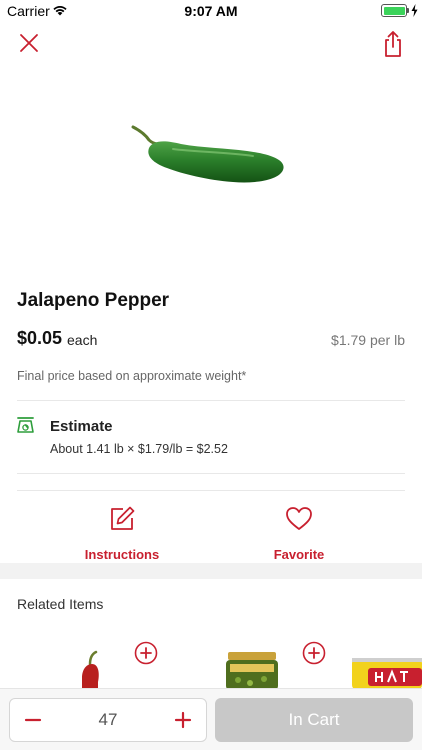 This screenshot has width=422, height=750. What do you see at coordinates (393, 44) in the screenshot?
I see `share-icon` at bounding box center [393, 44].